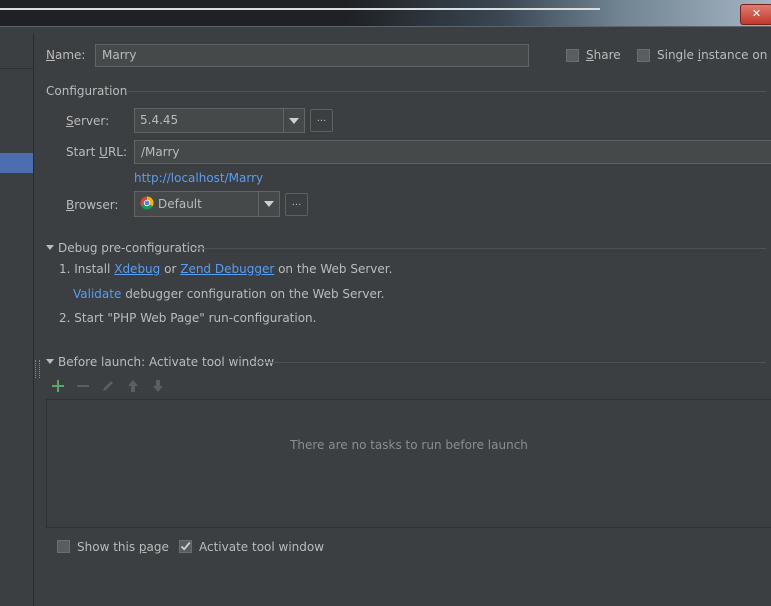 The width and height of the screenshot is (771, 606). I want to click on activate-tool-window-label: Activate tool window, so click(262, 547).